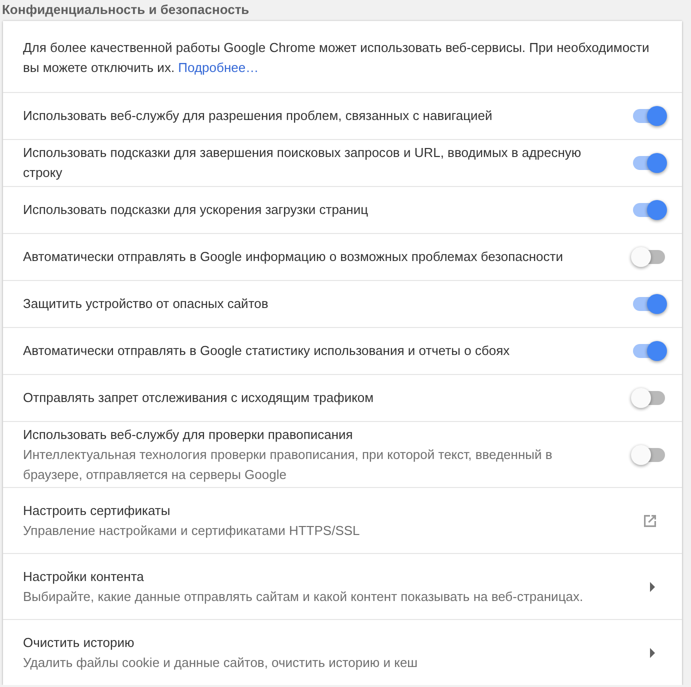  What do you see at coordinates (84, 577) in the screenshot?
I see `setting-label: Настройки контента` at bounding box center [84, 577].